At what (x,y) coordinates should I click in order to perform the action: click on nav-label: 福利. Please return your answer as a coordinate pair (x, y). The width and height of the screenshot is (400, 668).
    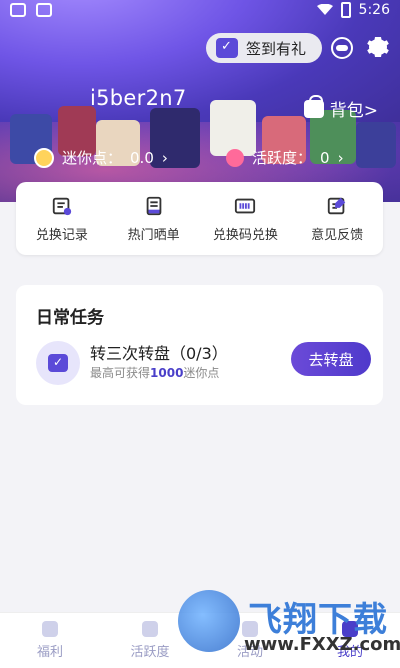
    Looking at the image, I should click on (49, 652).